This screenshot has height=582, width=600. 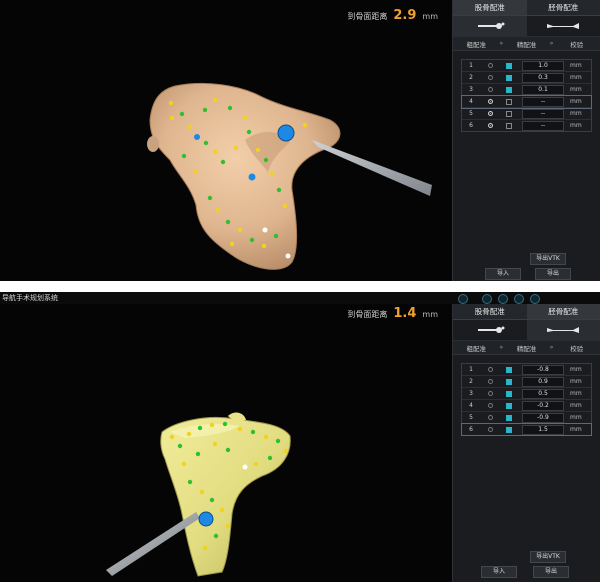 I want to click on active-point-marker, so click(x=206, y=519).